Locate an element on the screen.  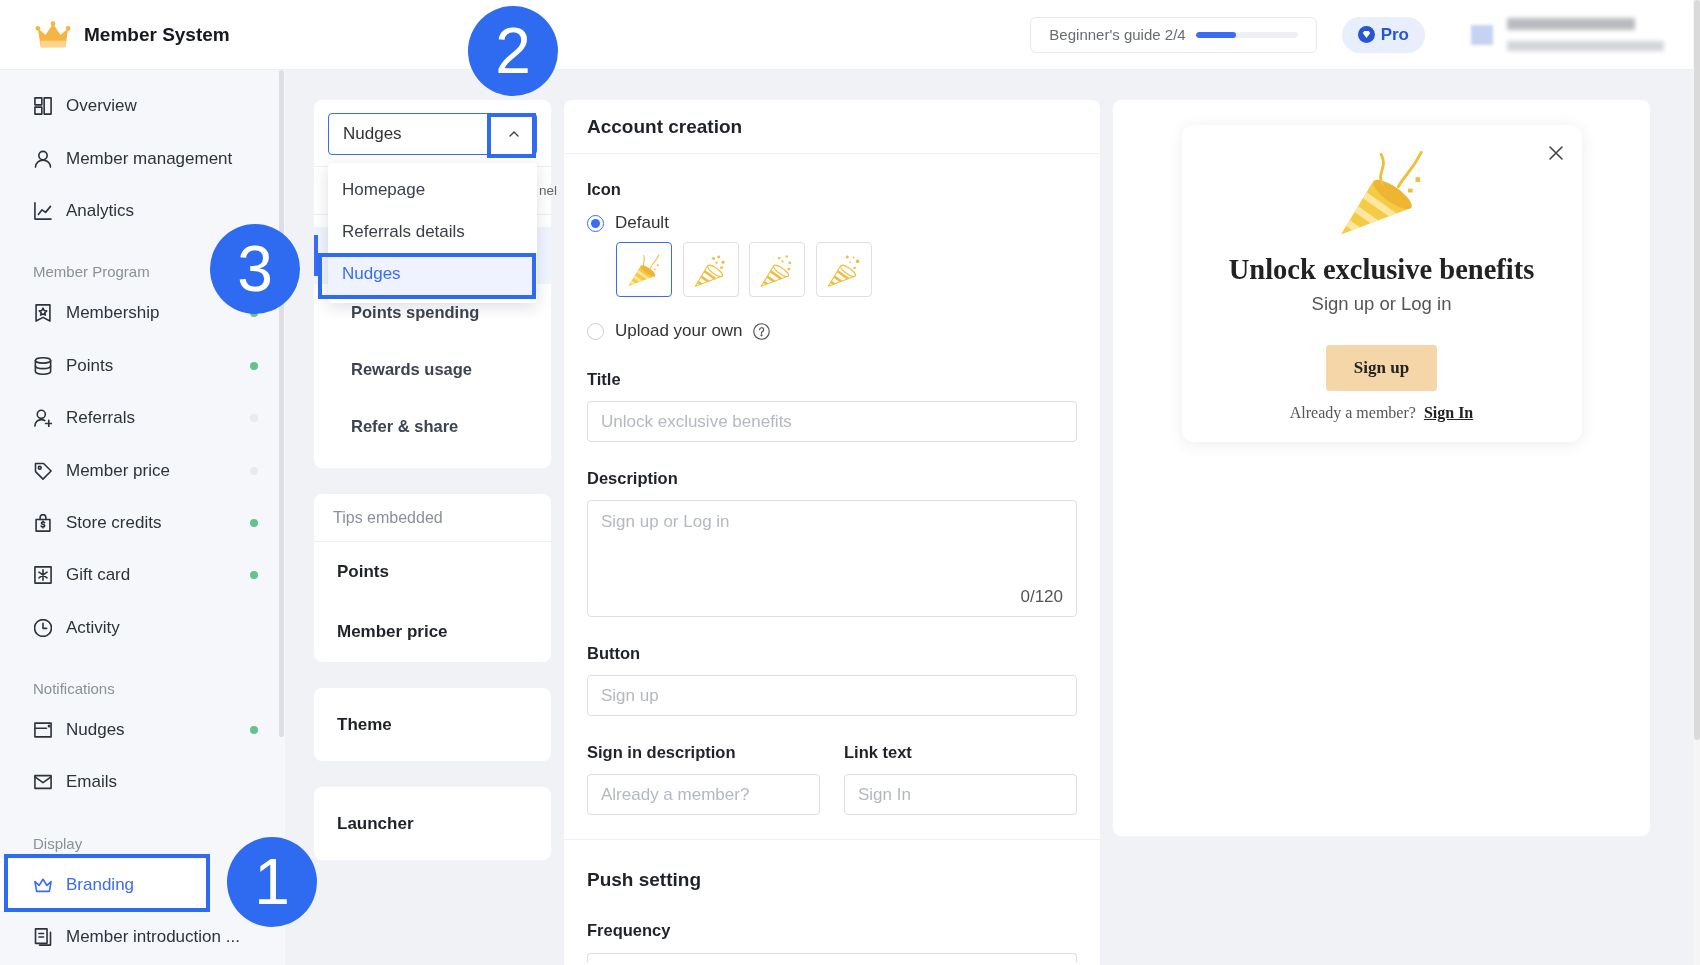
clock-icon is located at coordinates (43, 627).